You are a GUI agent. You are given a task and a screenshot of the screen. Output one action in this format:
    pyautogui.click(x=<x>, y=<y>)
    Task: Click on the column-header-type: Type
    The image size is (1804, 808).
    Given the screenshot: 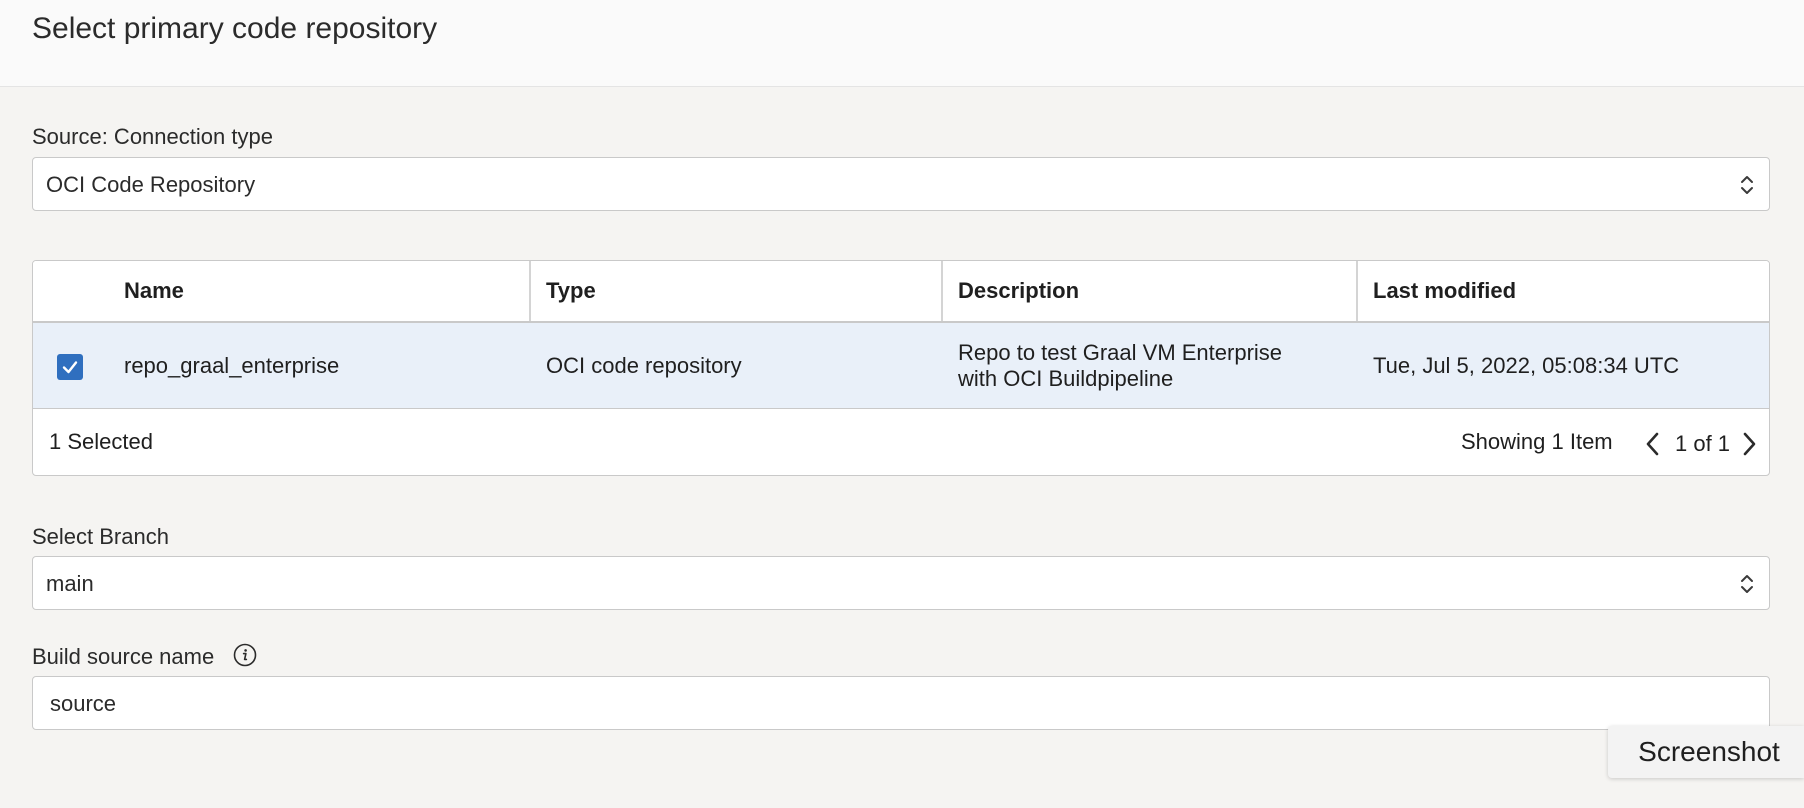 What is the action you would take?
    pyautogui.click(x=571, y=291)
    